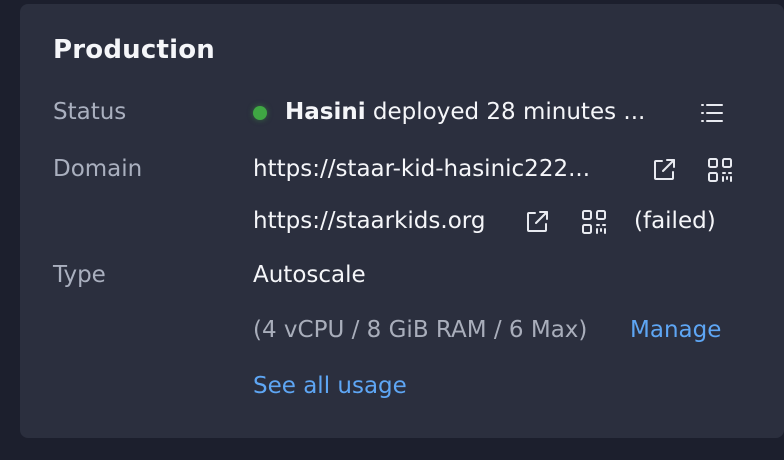 The width and height of the screenshot is (784, 460). Describe the element at coordinates (712, 113) in the screenshot. I see `list-icon` at that location.